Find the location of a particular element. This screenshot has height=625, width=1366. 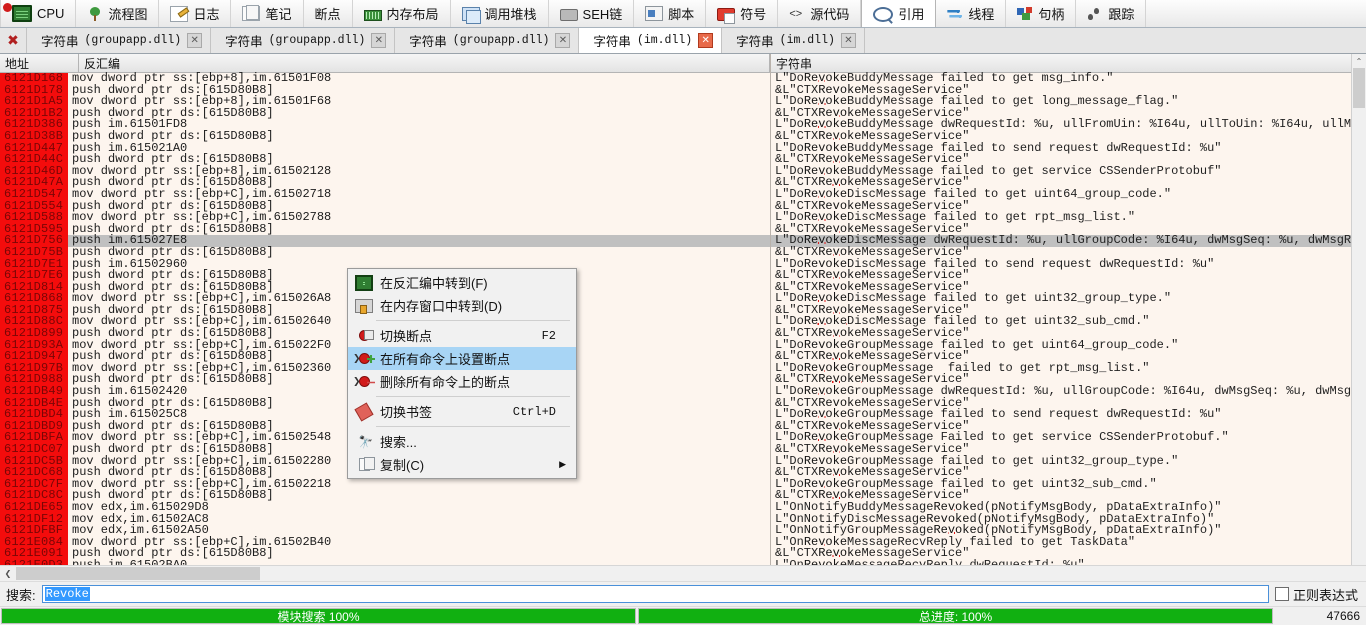

toolbar-tab-11: 引用 is located at coordinates (899, 13).